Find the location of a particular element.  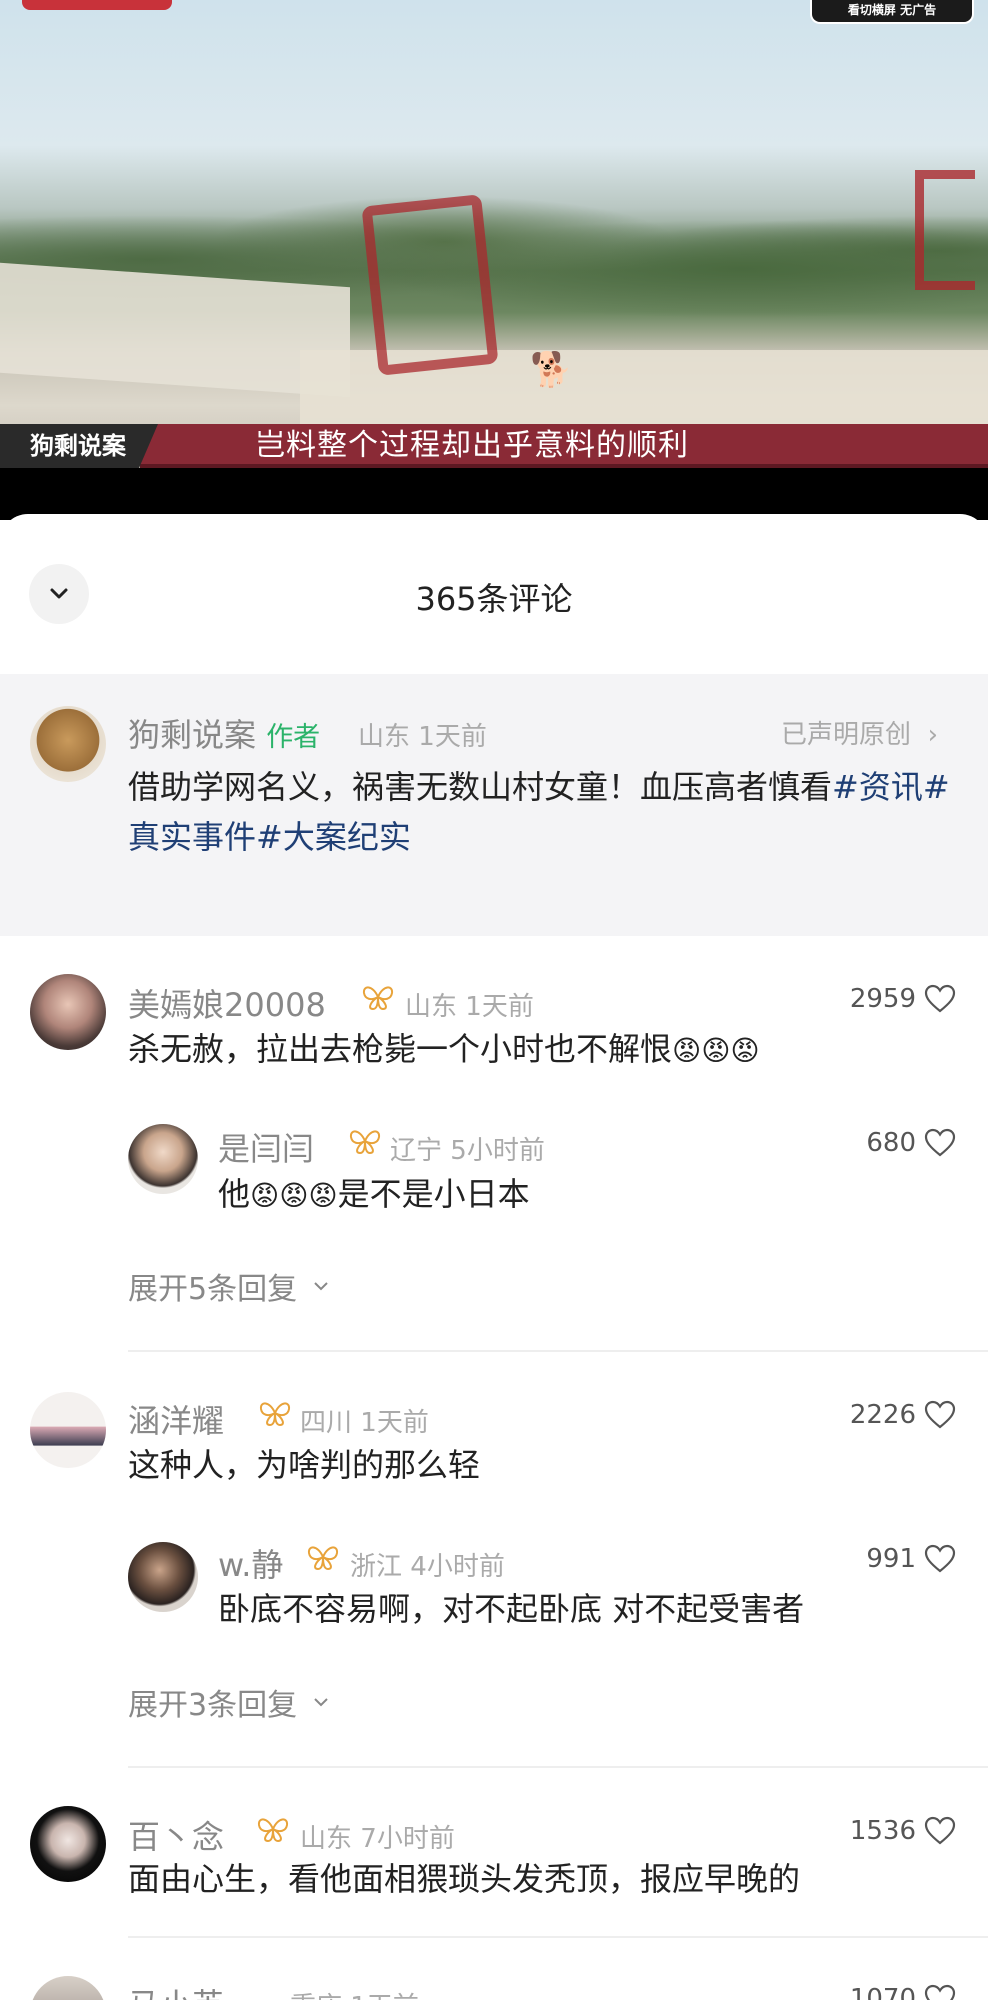

reply-location: 辽宁 is located at coordinates (416, 1151).